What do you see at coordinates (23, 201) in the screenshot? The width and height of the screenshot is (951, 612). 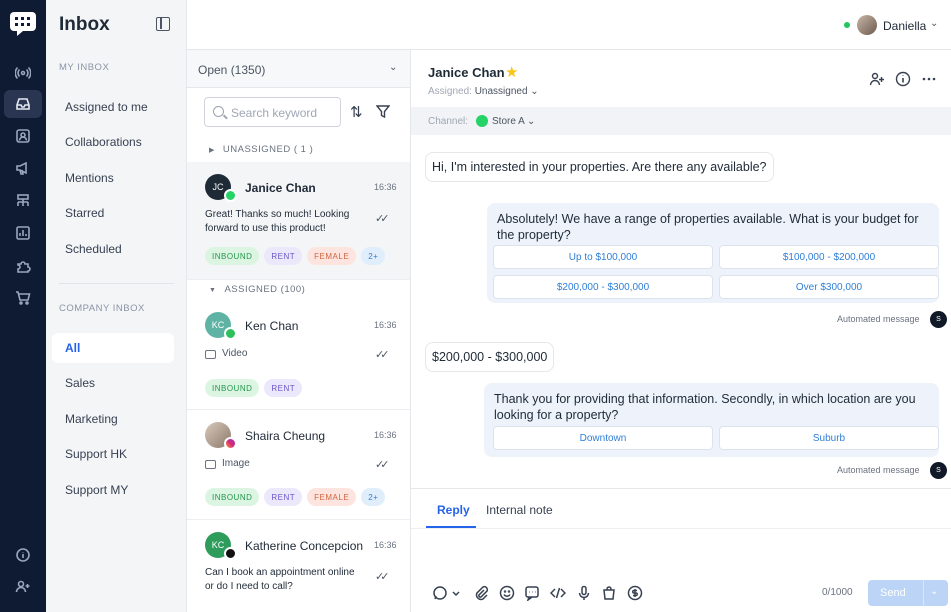 I see `org-chart-icon` at bounding box center [23, 201].